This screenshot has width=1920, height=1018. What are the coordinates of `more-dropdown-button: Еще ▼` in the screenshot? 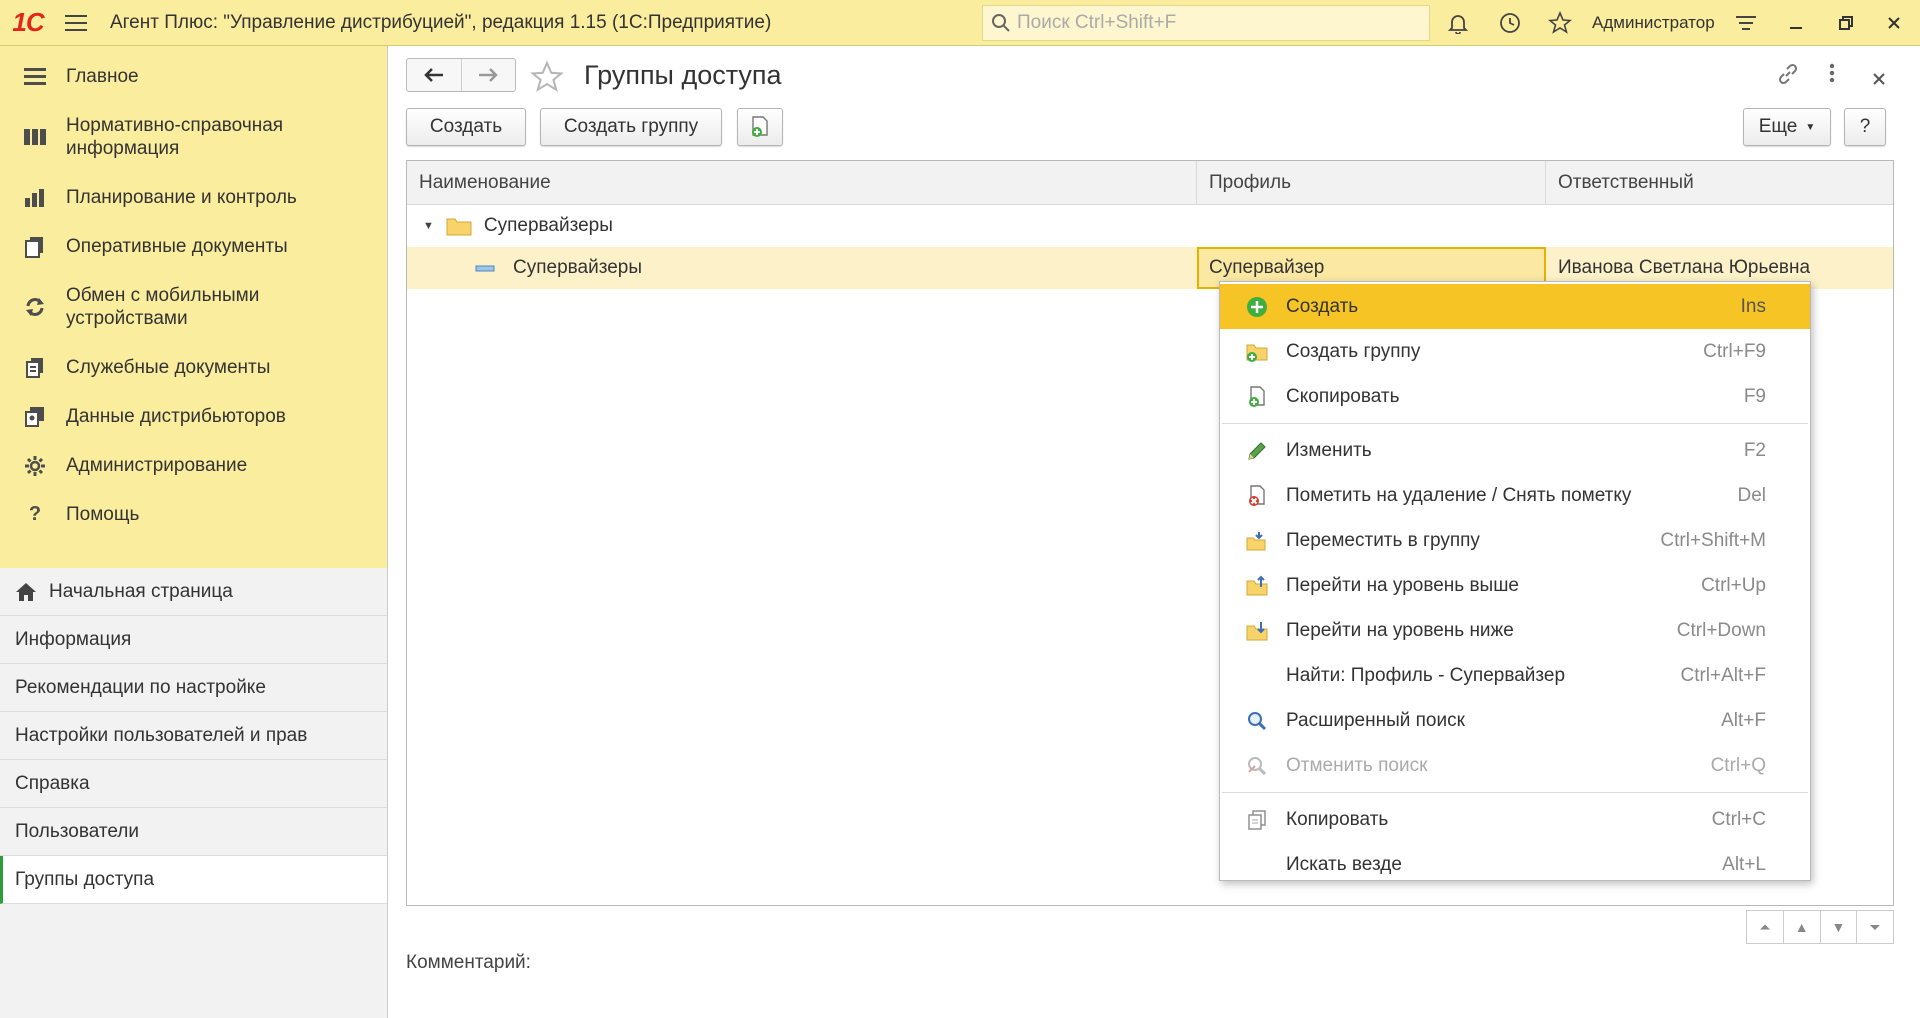 It's located at (1787, 127).